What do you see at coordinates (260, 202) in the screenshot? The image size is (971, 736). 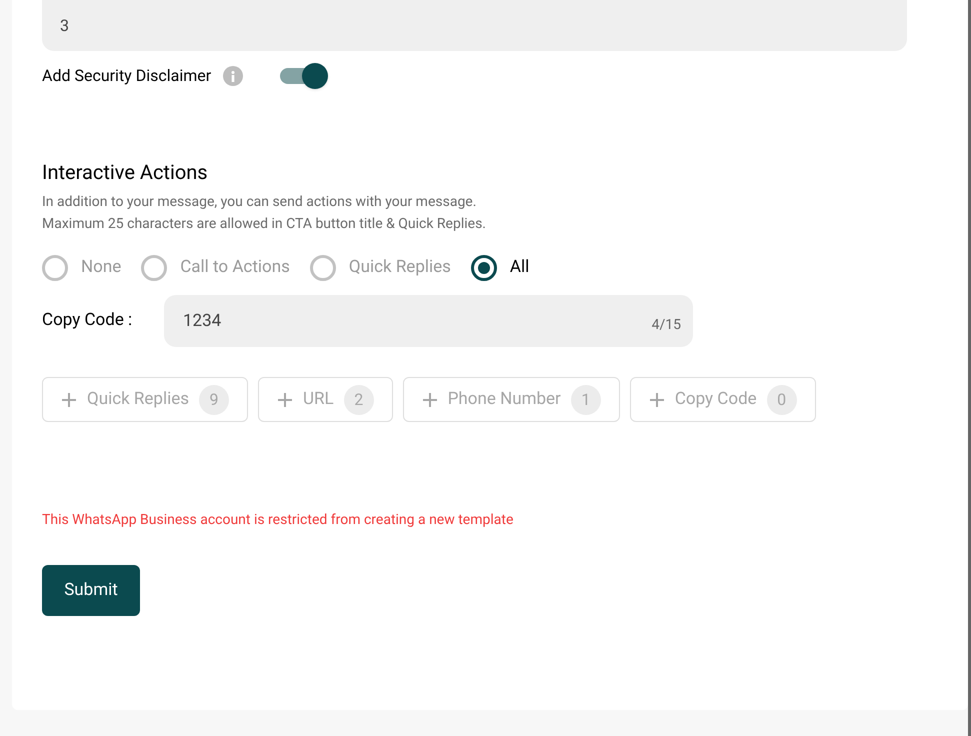 I see `description-text: In addition to your message, you can send actions with your message.` at bounding box center [260, 202].